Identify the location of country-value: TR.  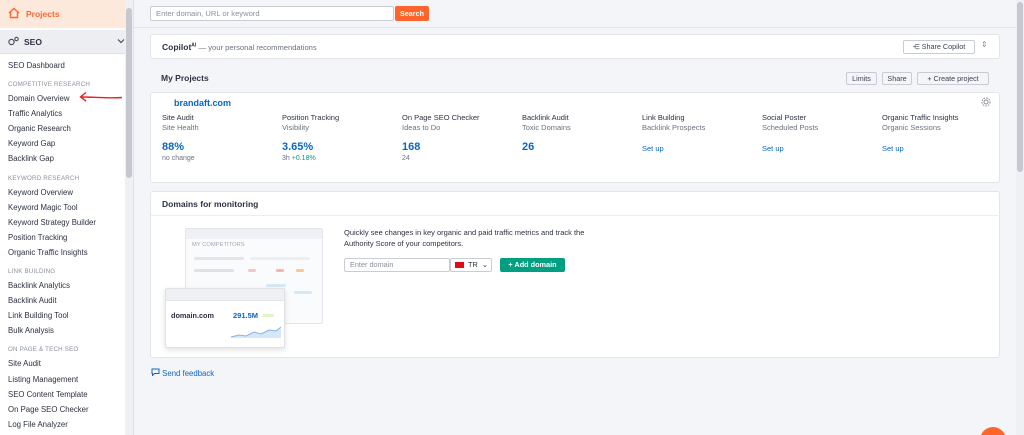
(473, 264).